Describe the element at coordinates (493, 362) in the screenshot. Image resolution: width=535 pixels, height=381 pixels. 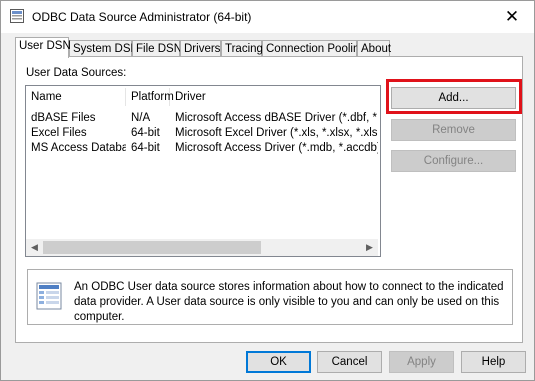
I see `help-button: Help` at that location.